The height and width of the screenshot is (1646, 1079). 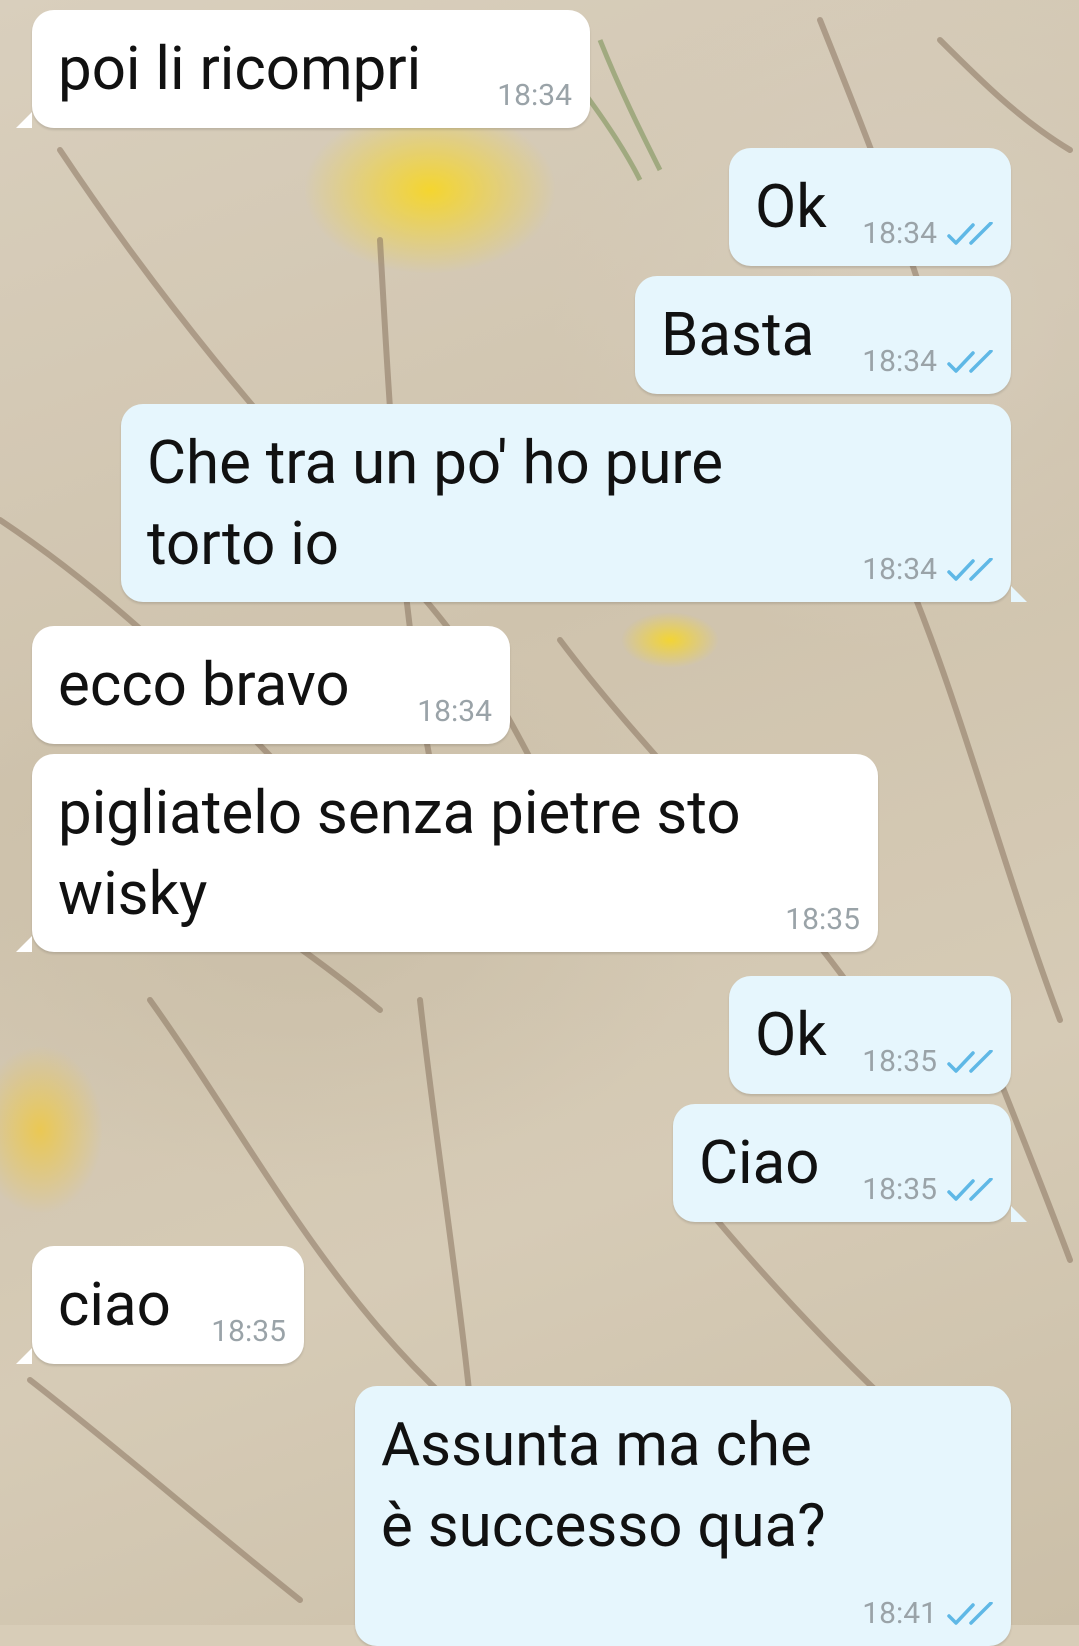 I want to click on outgoing-message-bubble: Che tra un po' ho pure torto io 18:34, so click(x=574, y=503).